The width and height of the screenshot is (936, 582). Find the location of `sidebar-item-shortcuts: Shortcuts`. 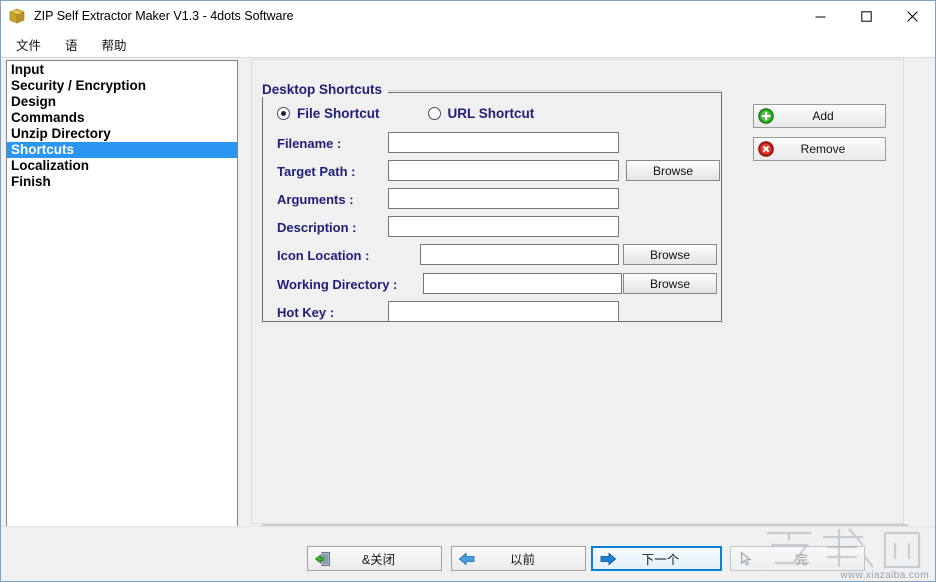

sidebar-item-shortcuts: Shortcuts is located at coordinates (122, 150).